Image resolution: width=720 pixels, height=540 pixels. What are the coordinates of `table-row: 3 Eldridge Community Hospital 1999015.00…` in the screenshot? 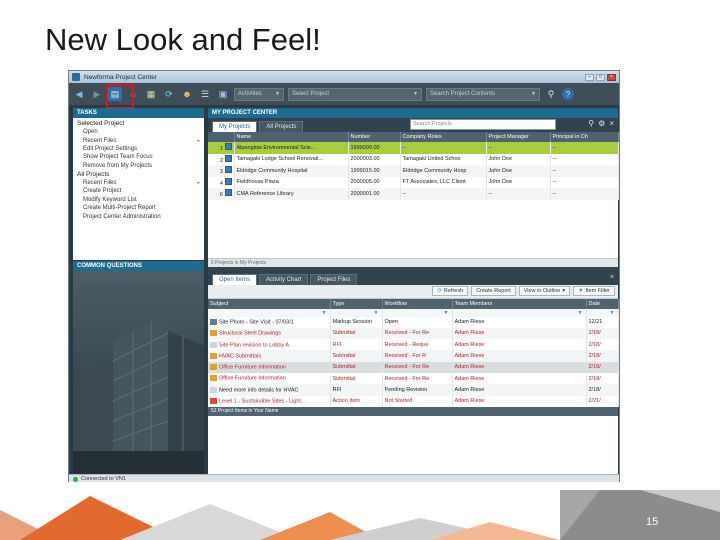 It's located at (413, 171).